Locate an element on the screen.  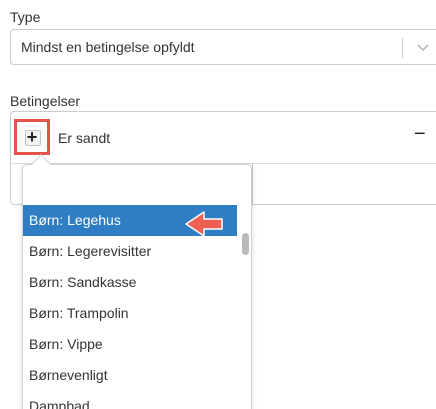
condition-text: Er sandt is located at coordinates (84, 138).